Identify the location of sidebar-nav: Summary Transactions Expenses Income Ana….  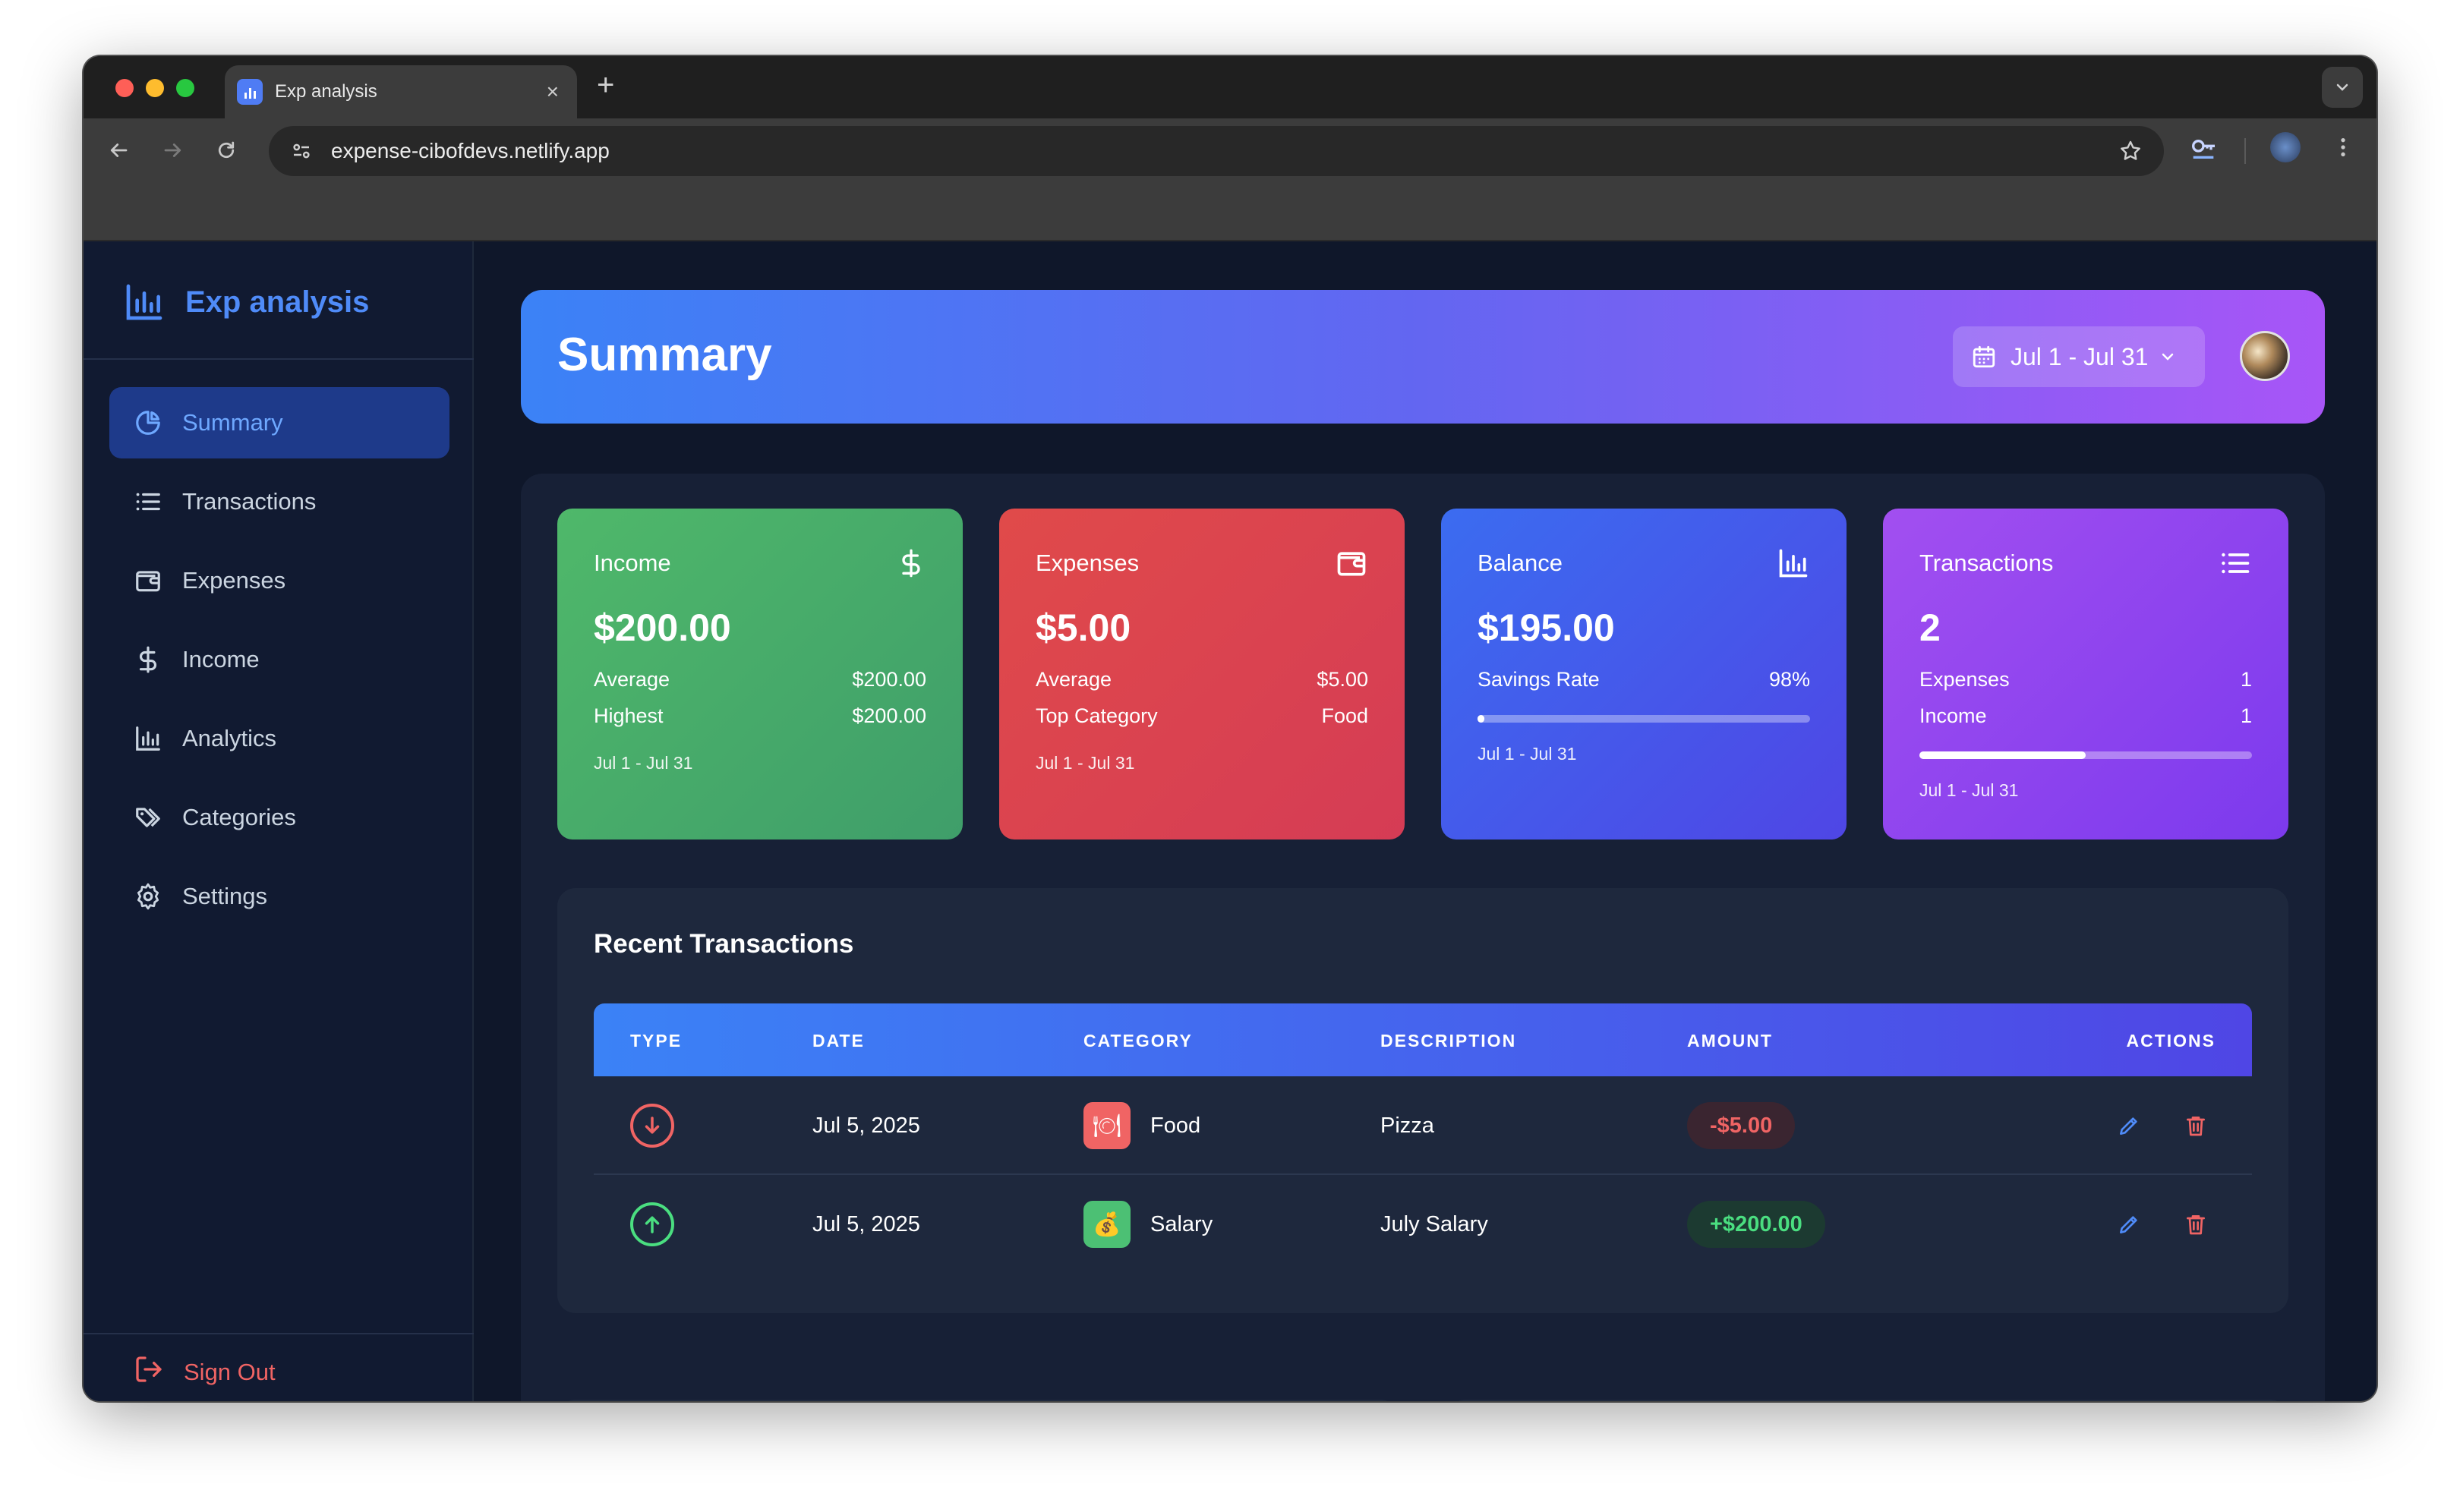
(279, 663).